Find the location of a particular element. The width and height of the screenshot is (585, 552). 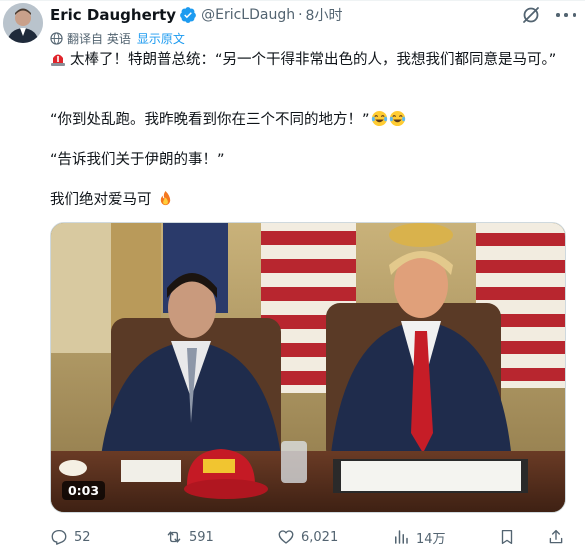

verified-badge-icon is located at coordinates (188, 15).